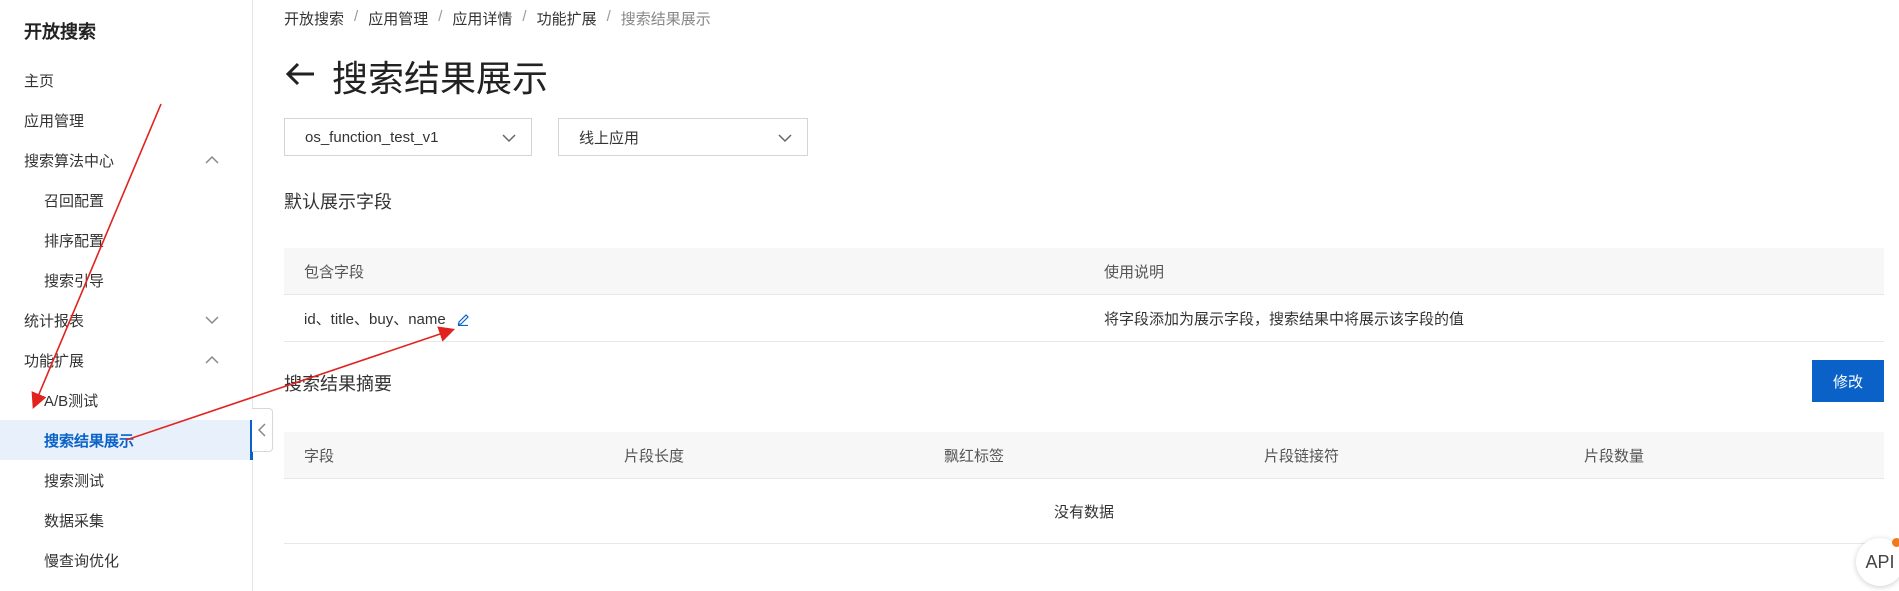 This screenshot has width=1899, height=591. I want to click on sidebar-item-recall-config: 召回配置, so click(126, 200).